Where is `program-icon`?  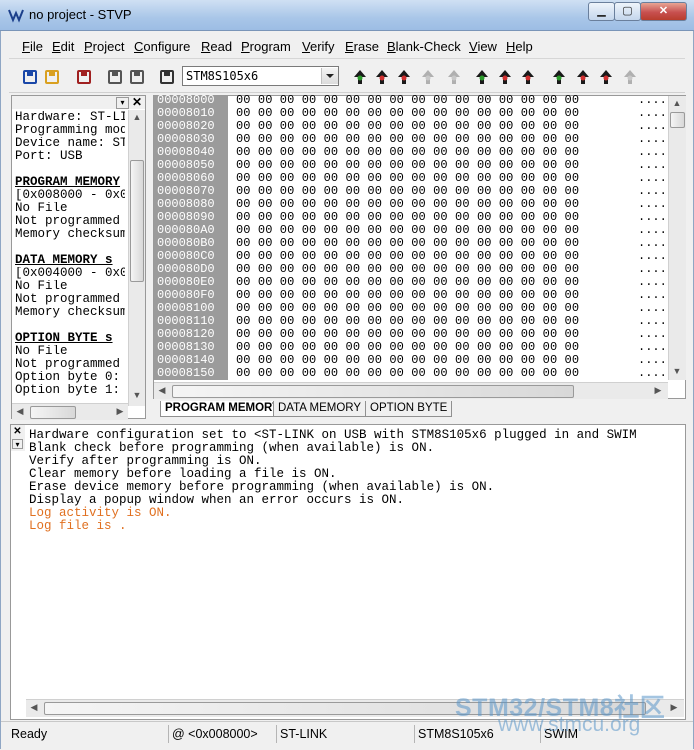 program-icon is located at coordinates (528, 77).